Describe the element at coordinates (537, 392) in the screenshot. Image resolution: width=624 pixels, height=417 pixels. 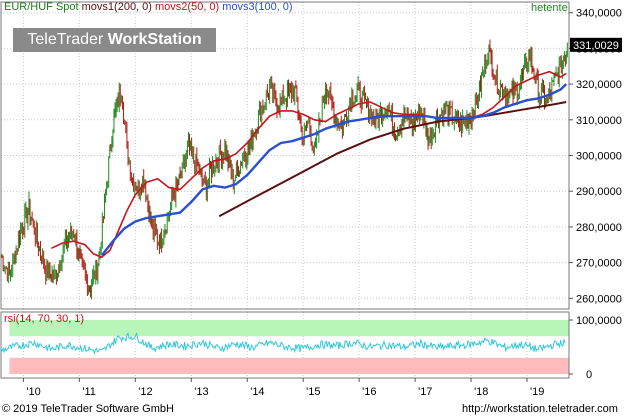
I see `x-tick-label: '19` at that location.